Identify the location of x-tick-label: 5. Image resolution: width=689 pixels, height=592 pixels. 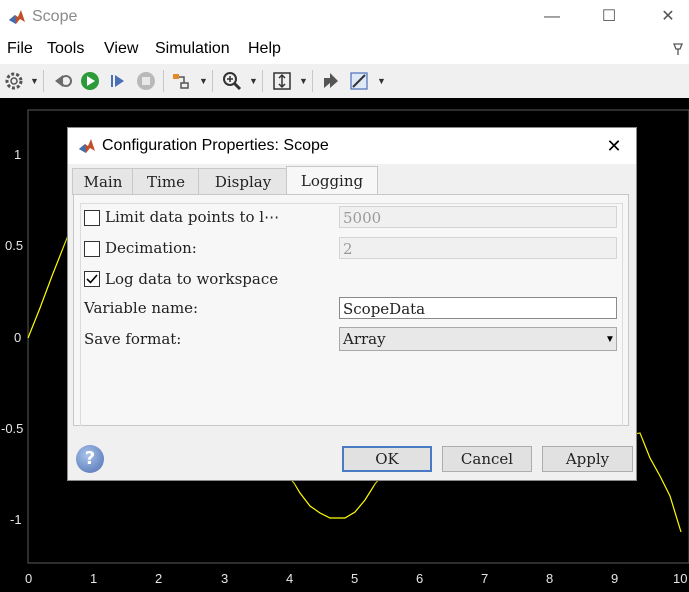
(355, 578).